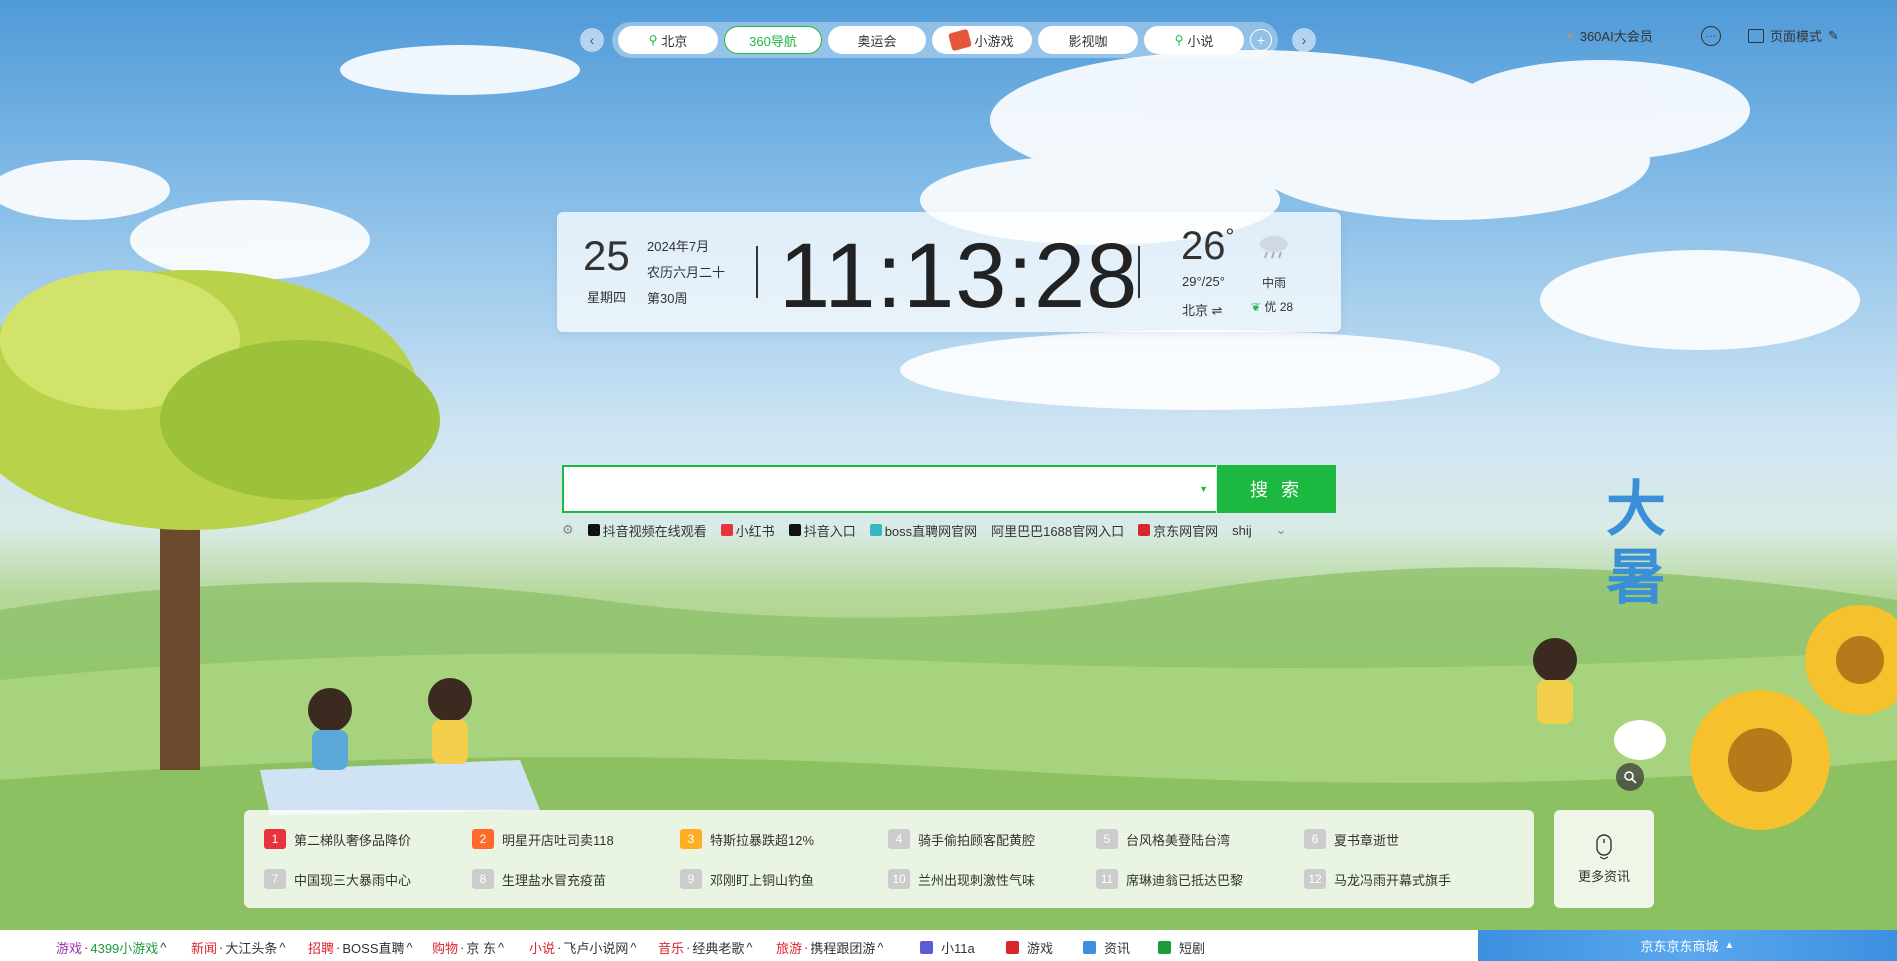 The height and width of the screenshot is (961, 1897). Describe the element at coordinates (762, 880) in the screenshot. I see `news-title: 邓刚盯上铜山钓鱼` at that location.